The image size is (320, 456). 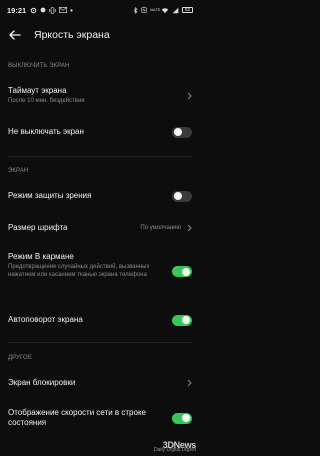 What do you see at coordinates (100, 96) in the screenshot?
I see `screen-timeout-row: Таймаут экрана После 10 мин. бездействия` at bounding box center [100, 96].